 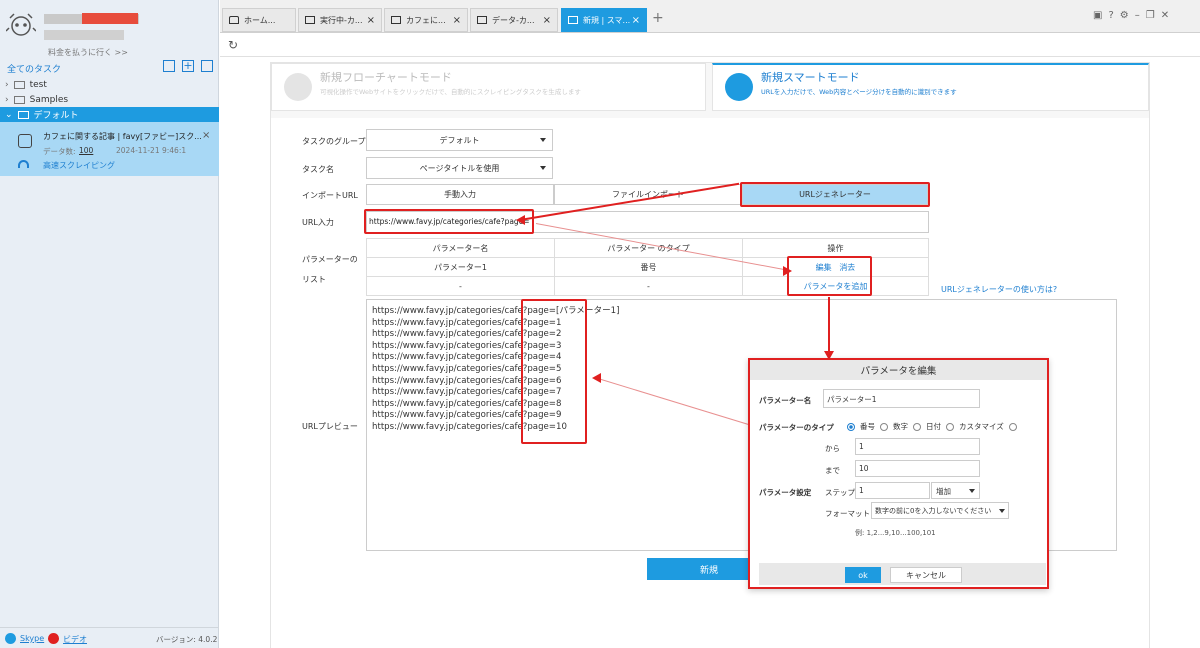 I want to click on url-generator-highlight, so click(x=835, y=194).